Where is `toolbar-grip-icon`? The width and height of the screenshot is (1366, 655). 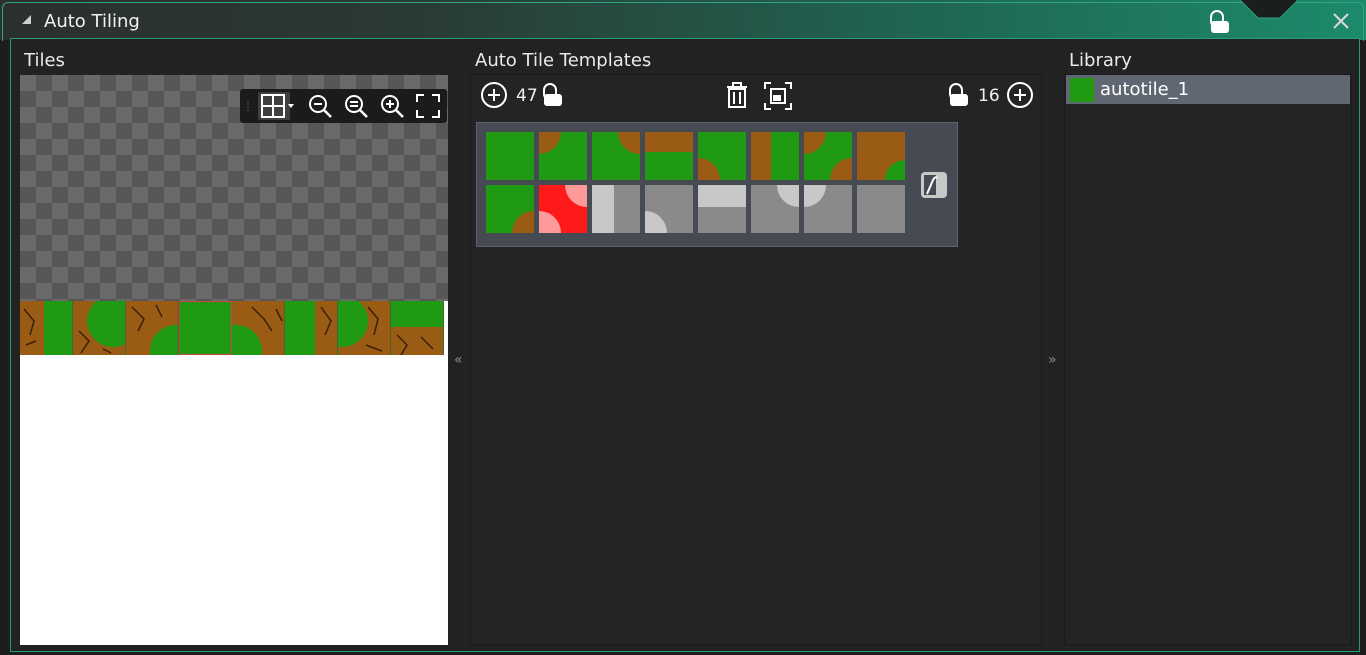
toolbar-grip-icon is located at coordinates (248, 106).